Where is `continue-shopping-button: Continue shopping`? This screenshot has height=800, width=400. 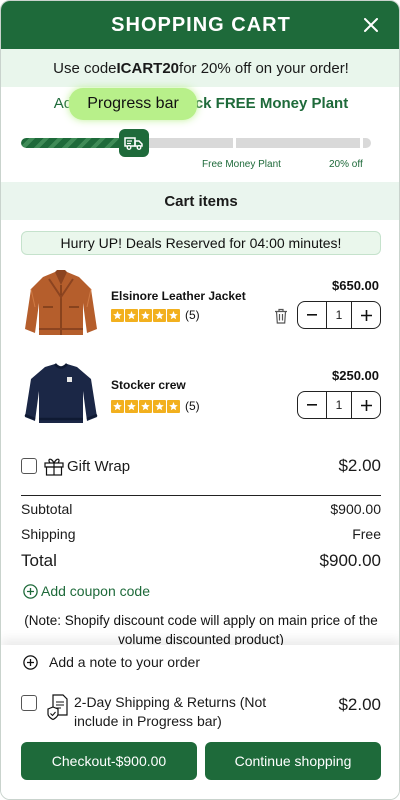 continue-shopping-button: Continue shopping is located at coordinates (293, 761).